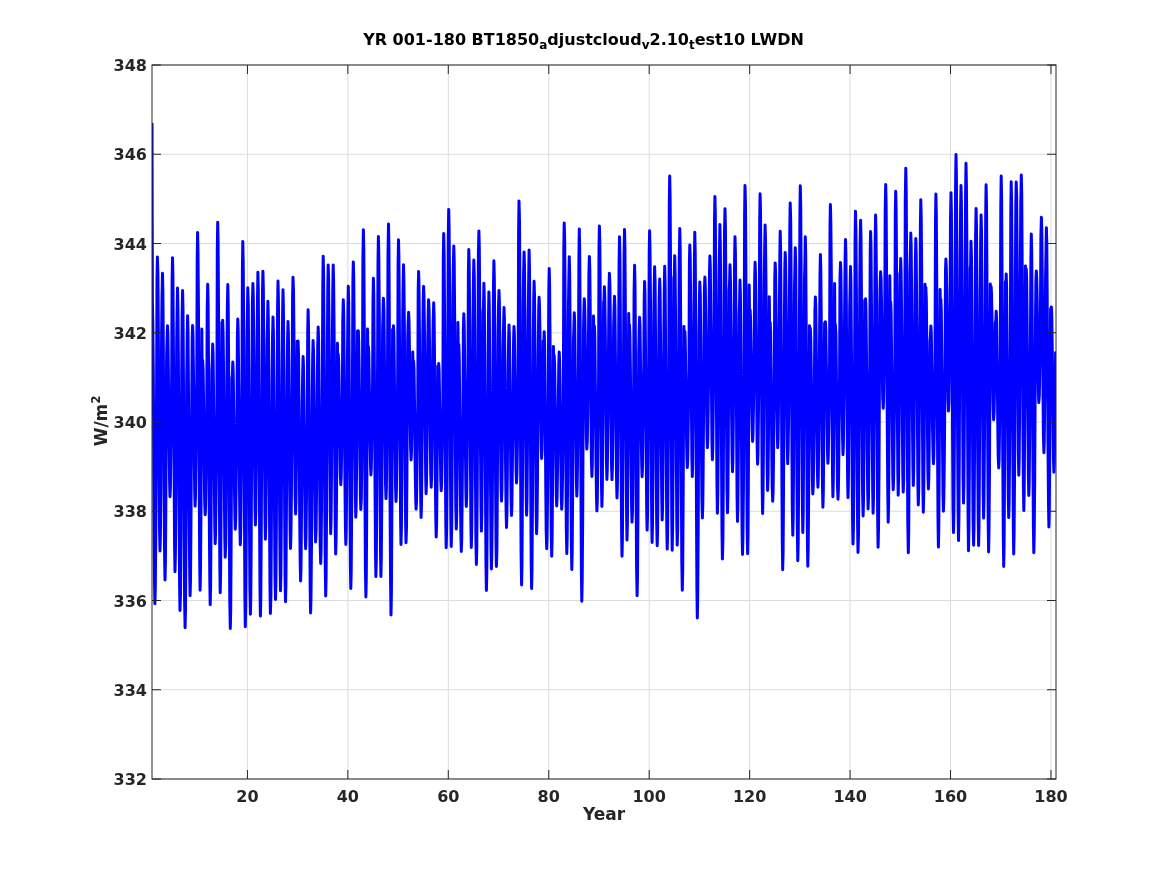 Image resolution: width=1167 pixels, height=875 pixels. What do you see at coordinates (130, 690) in the screenshot?
I see `tick-label: 334` at bounding box center [130, 690].